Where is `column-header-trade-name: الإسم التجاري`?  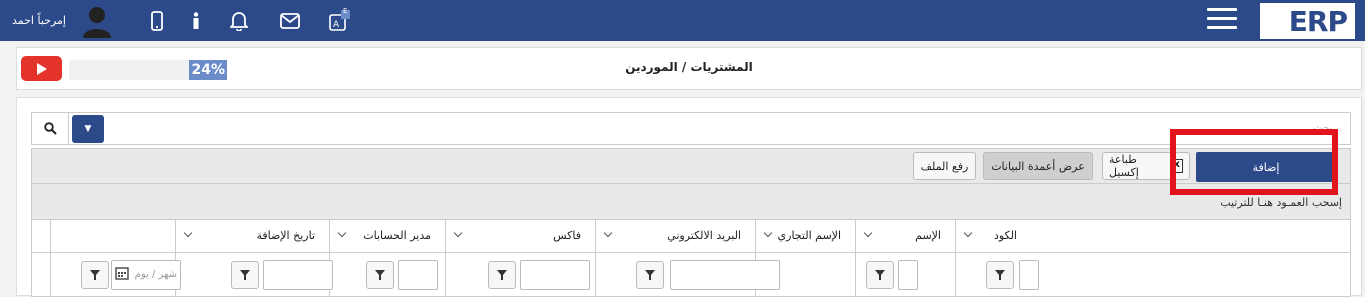
column-header-trade-name: الإسم التجاري is located at coordinates (805, 236).